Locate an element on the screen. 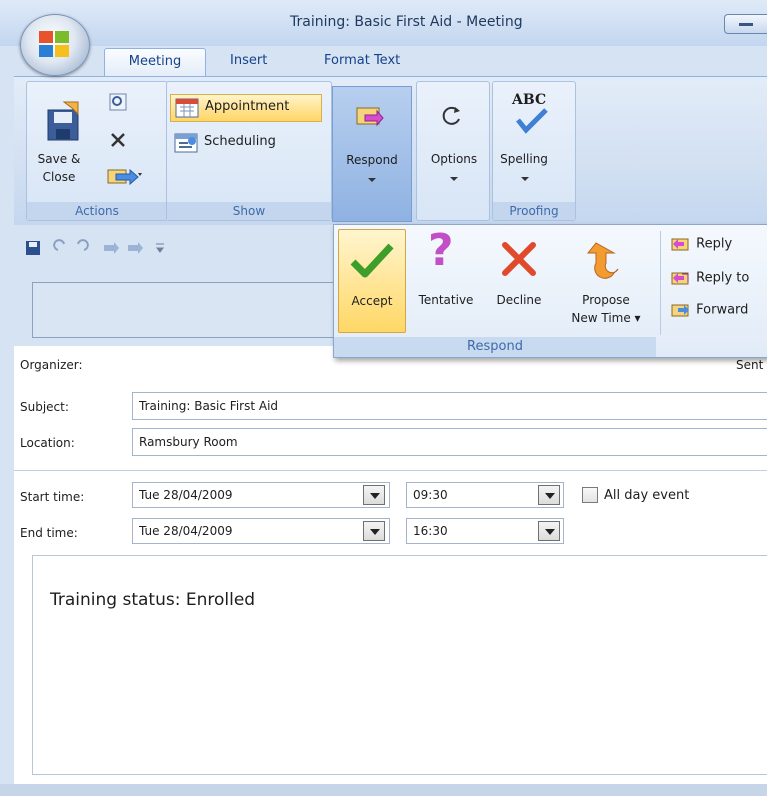  save-icon is located at coordinates (63, 121).